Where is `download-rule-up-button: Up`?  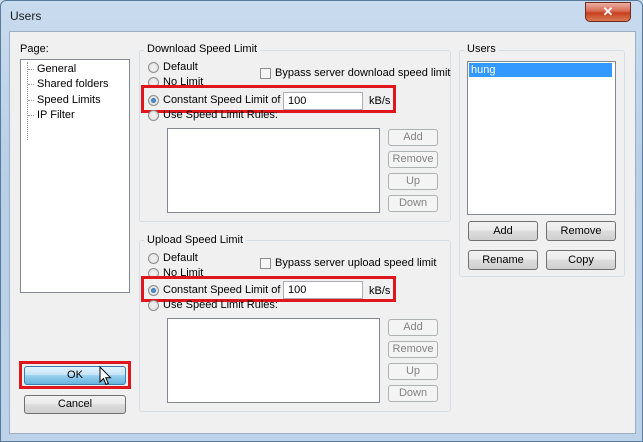
download-rule-up-button: Up is located at coordinates (413, 181).